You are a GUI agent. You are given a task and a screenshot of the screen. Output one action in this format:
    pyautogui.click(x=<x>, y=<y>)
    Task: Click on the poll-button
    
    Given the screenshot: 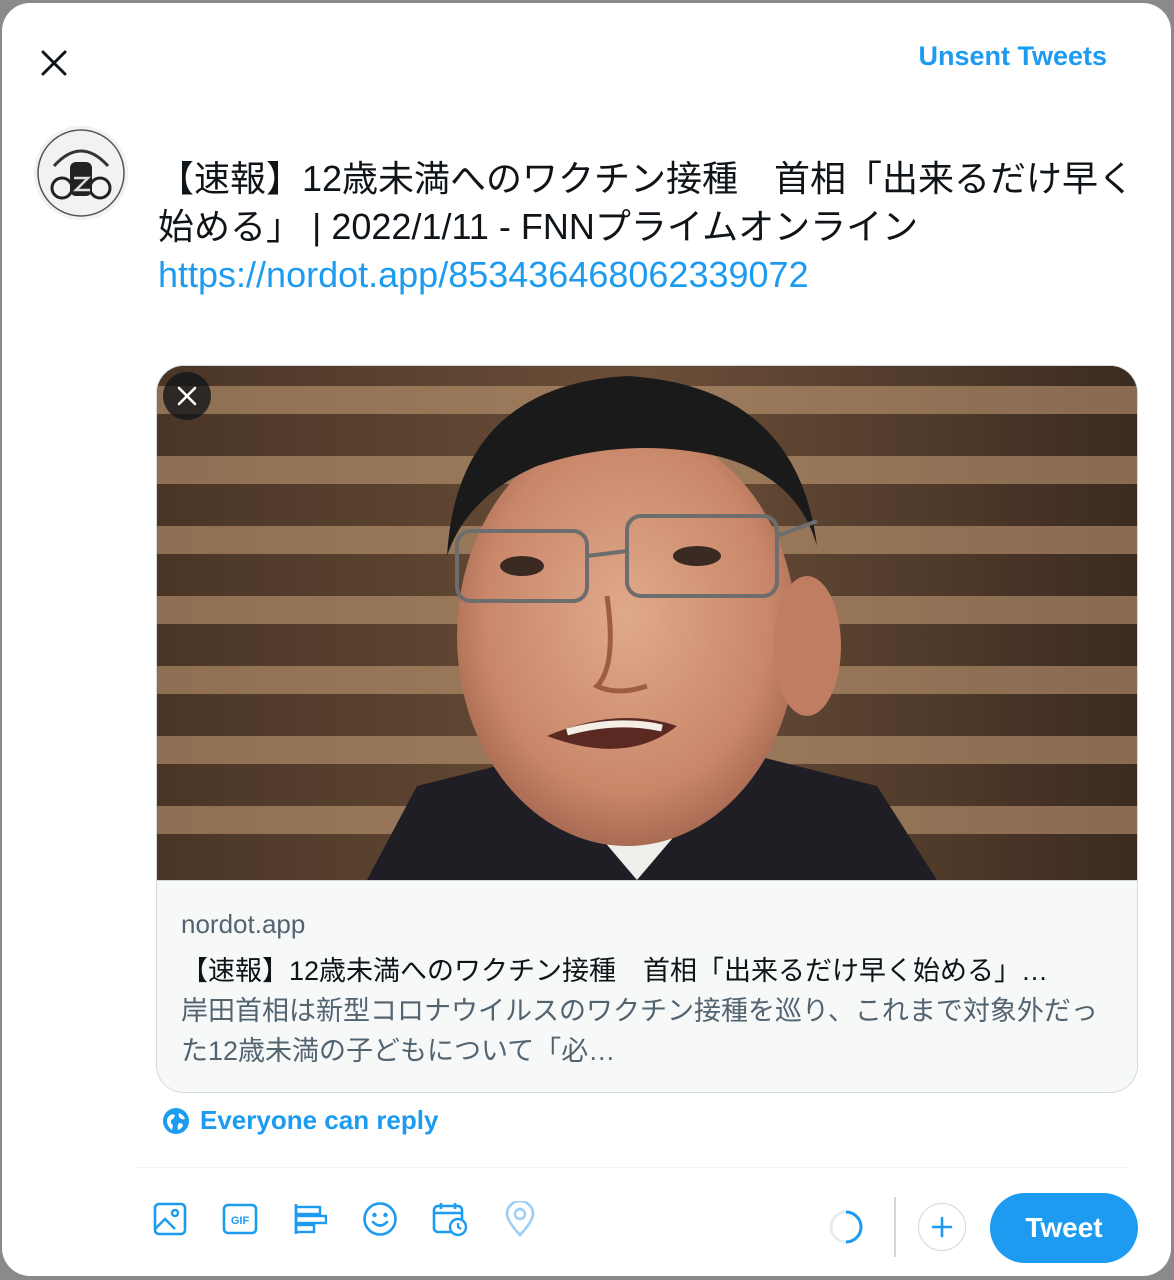 What is the action you would take?
    pyautogui.click(x=310, y=1219)
    